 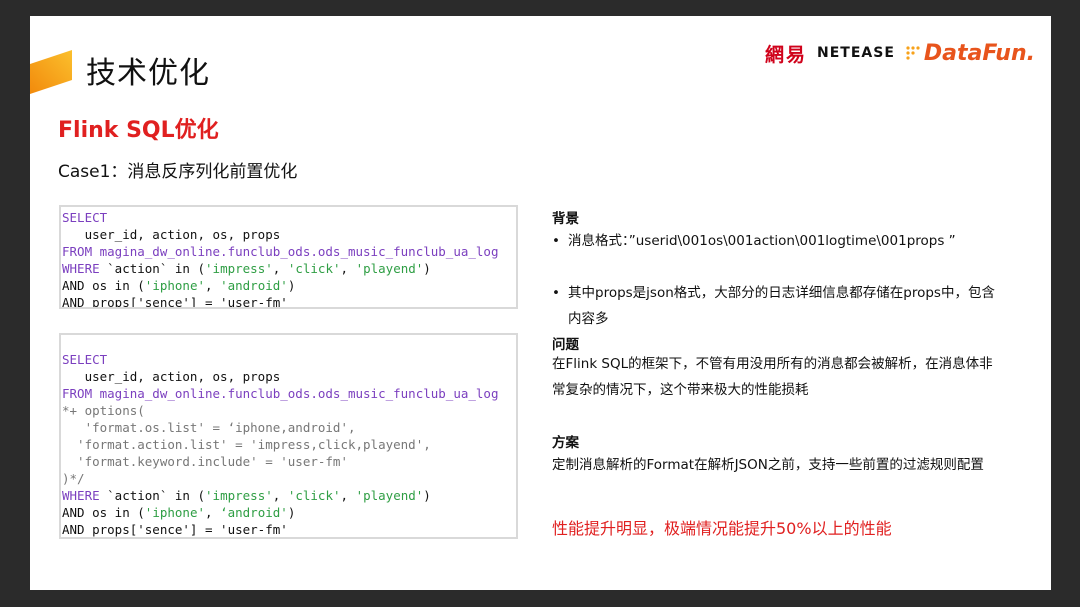 I want to click on code-token: )*/, so click(x=73, y=478).